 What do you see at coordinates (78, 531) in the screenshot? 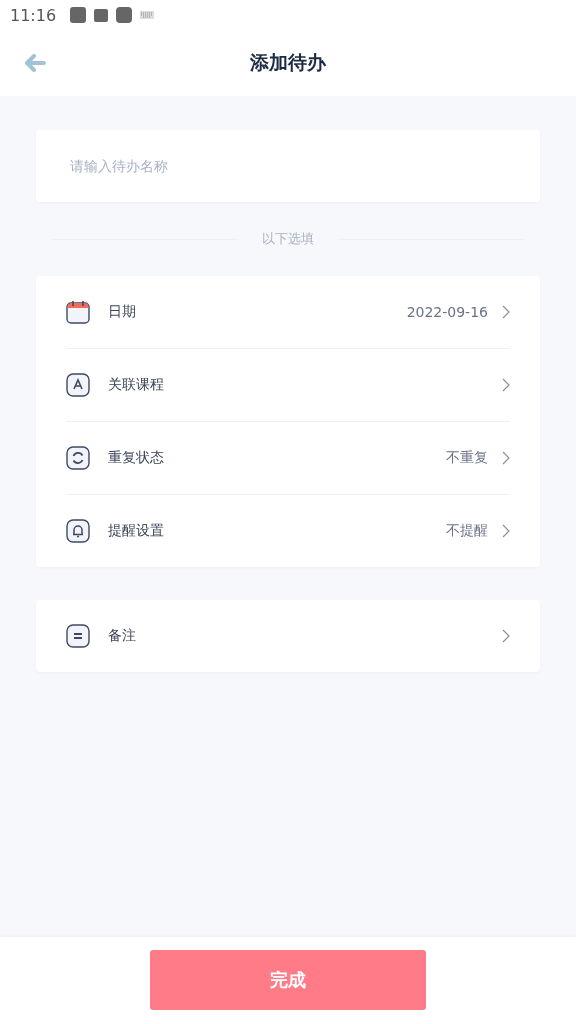
I see `bell-icon` at bounding box center [78, 531].